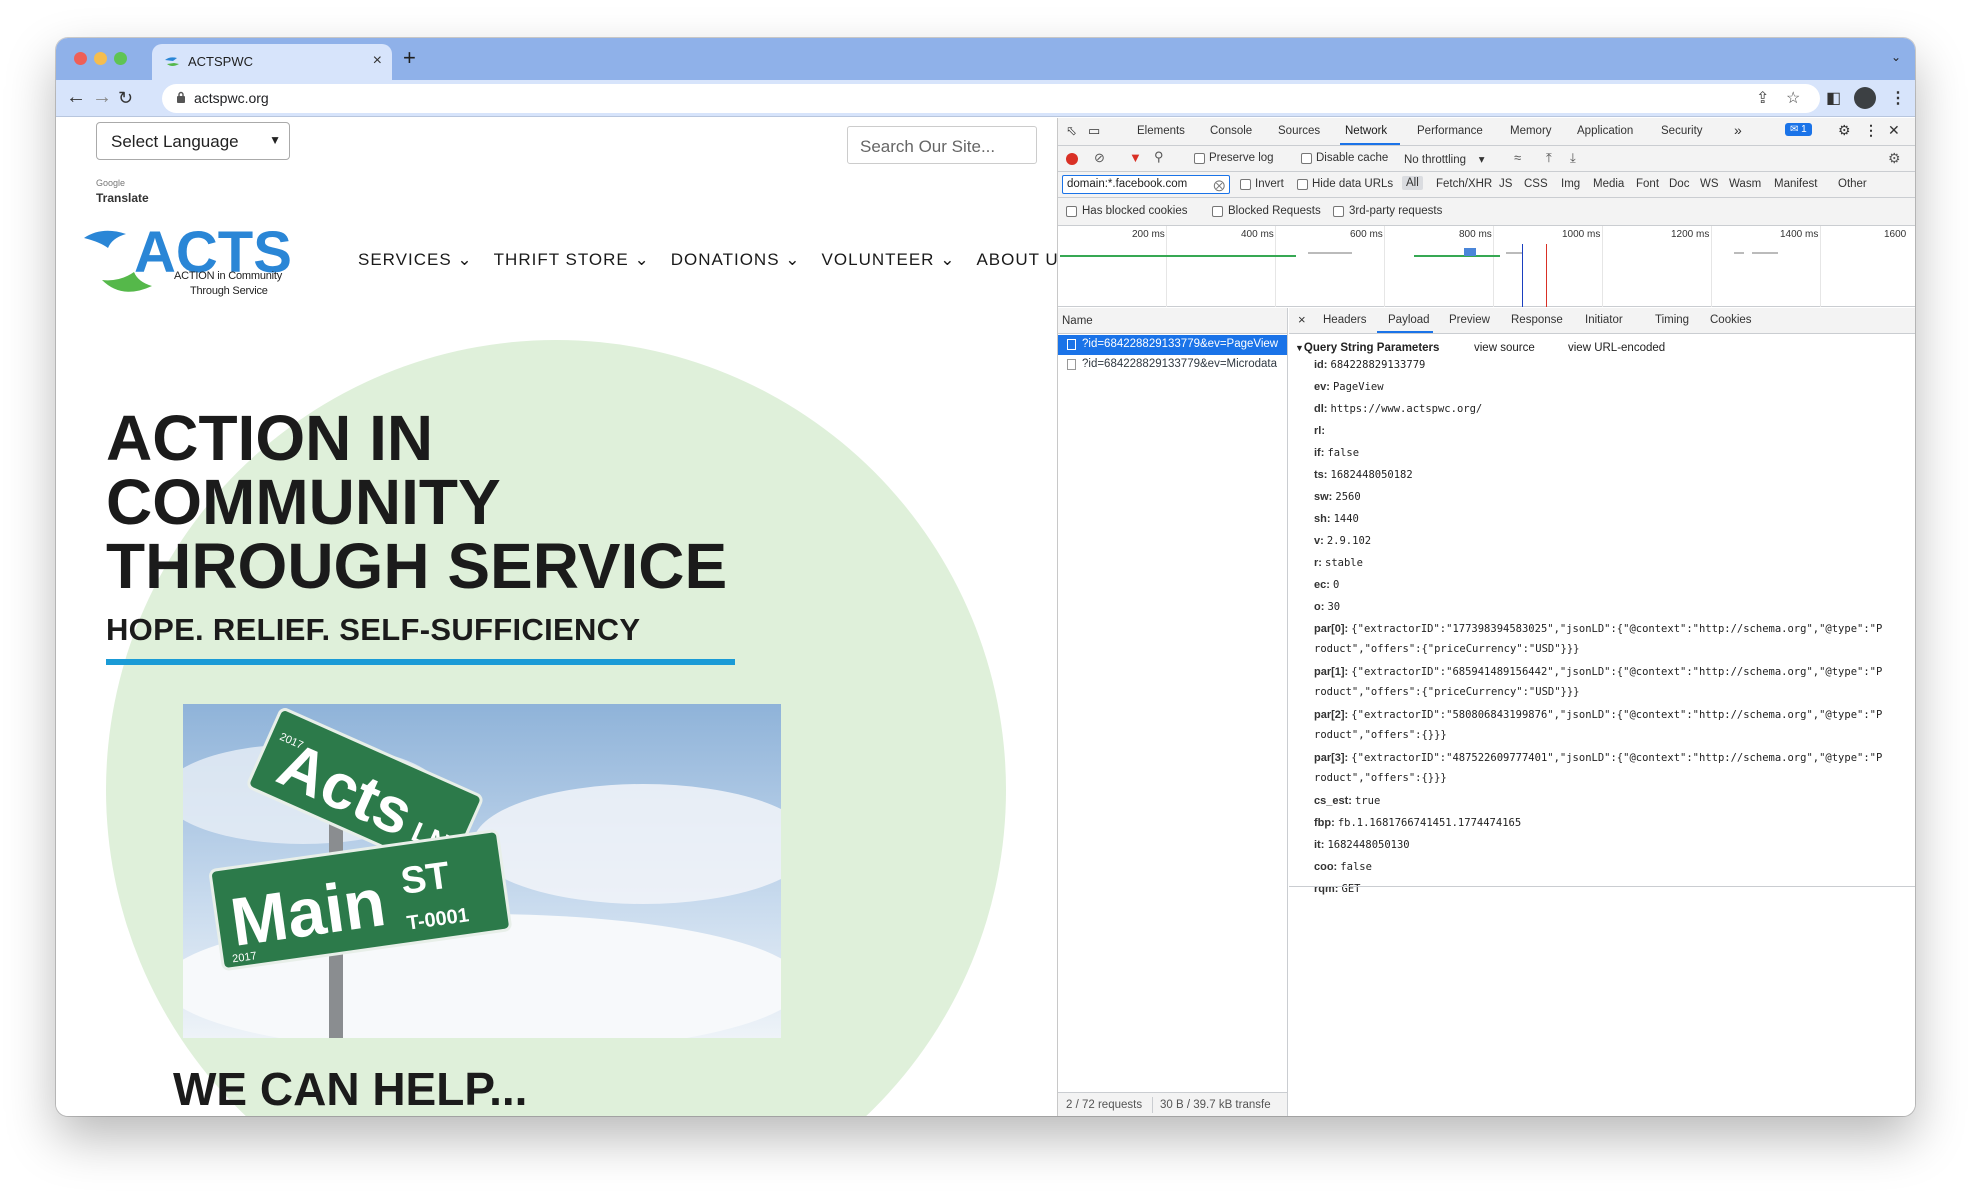 The image size is (1971, 1191). What do you see at coordinates (100, 58) in the screenshot?
I see `minimize-window-button` at bounding box center [100, 58].